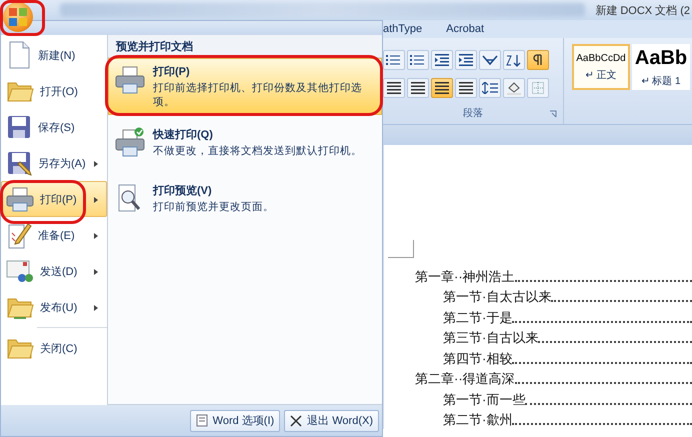 This screenshot has width=692, height=437. Describe the element at coordinates (235, 421) in the screenshot. I see `options-button: Word 选项(I)` at that location.